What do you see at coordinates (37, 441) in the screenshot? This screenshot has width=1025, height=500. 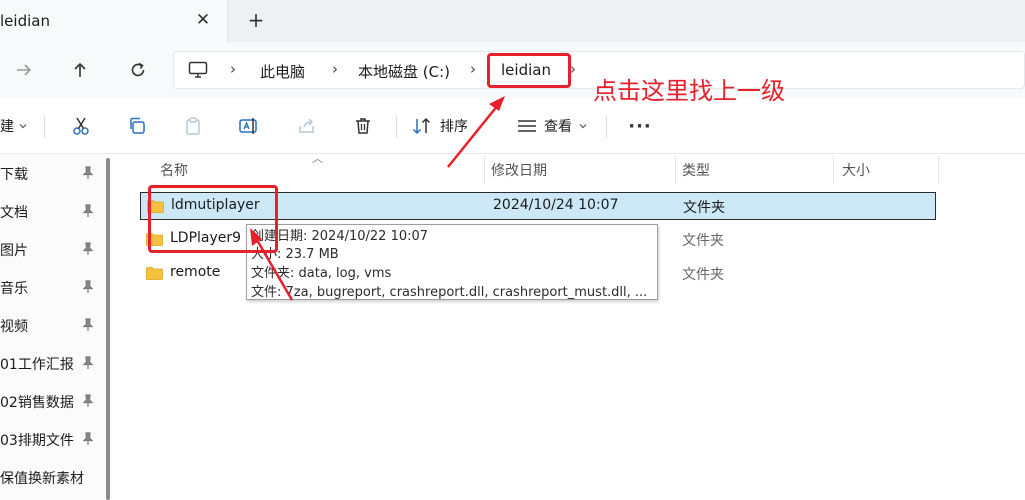 I see `sidebar-item-label: 03排期文件` at bounding box center [37, 441].